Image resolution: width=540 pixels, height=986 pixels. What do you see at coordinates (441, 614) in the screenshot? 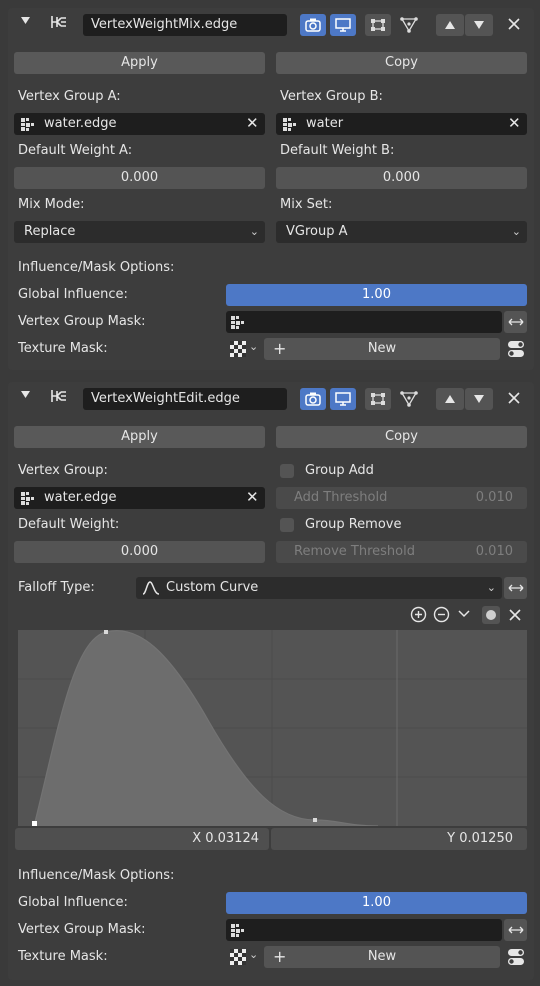
I see `zoom-out-icon` at bounding box center [441, 614].